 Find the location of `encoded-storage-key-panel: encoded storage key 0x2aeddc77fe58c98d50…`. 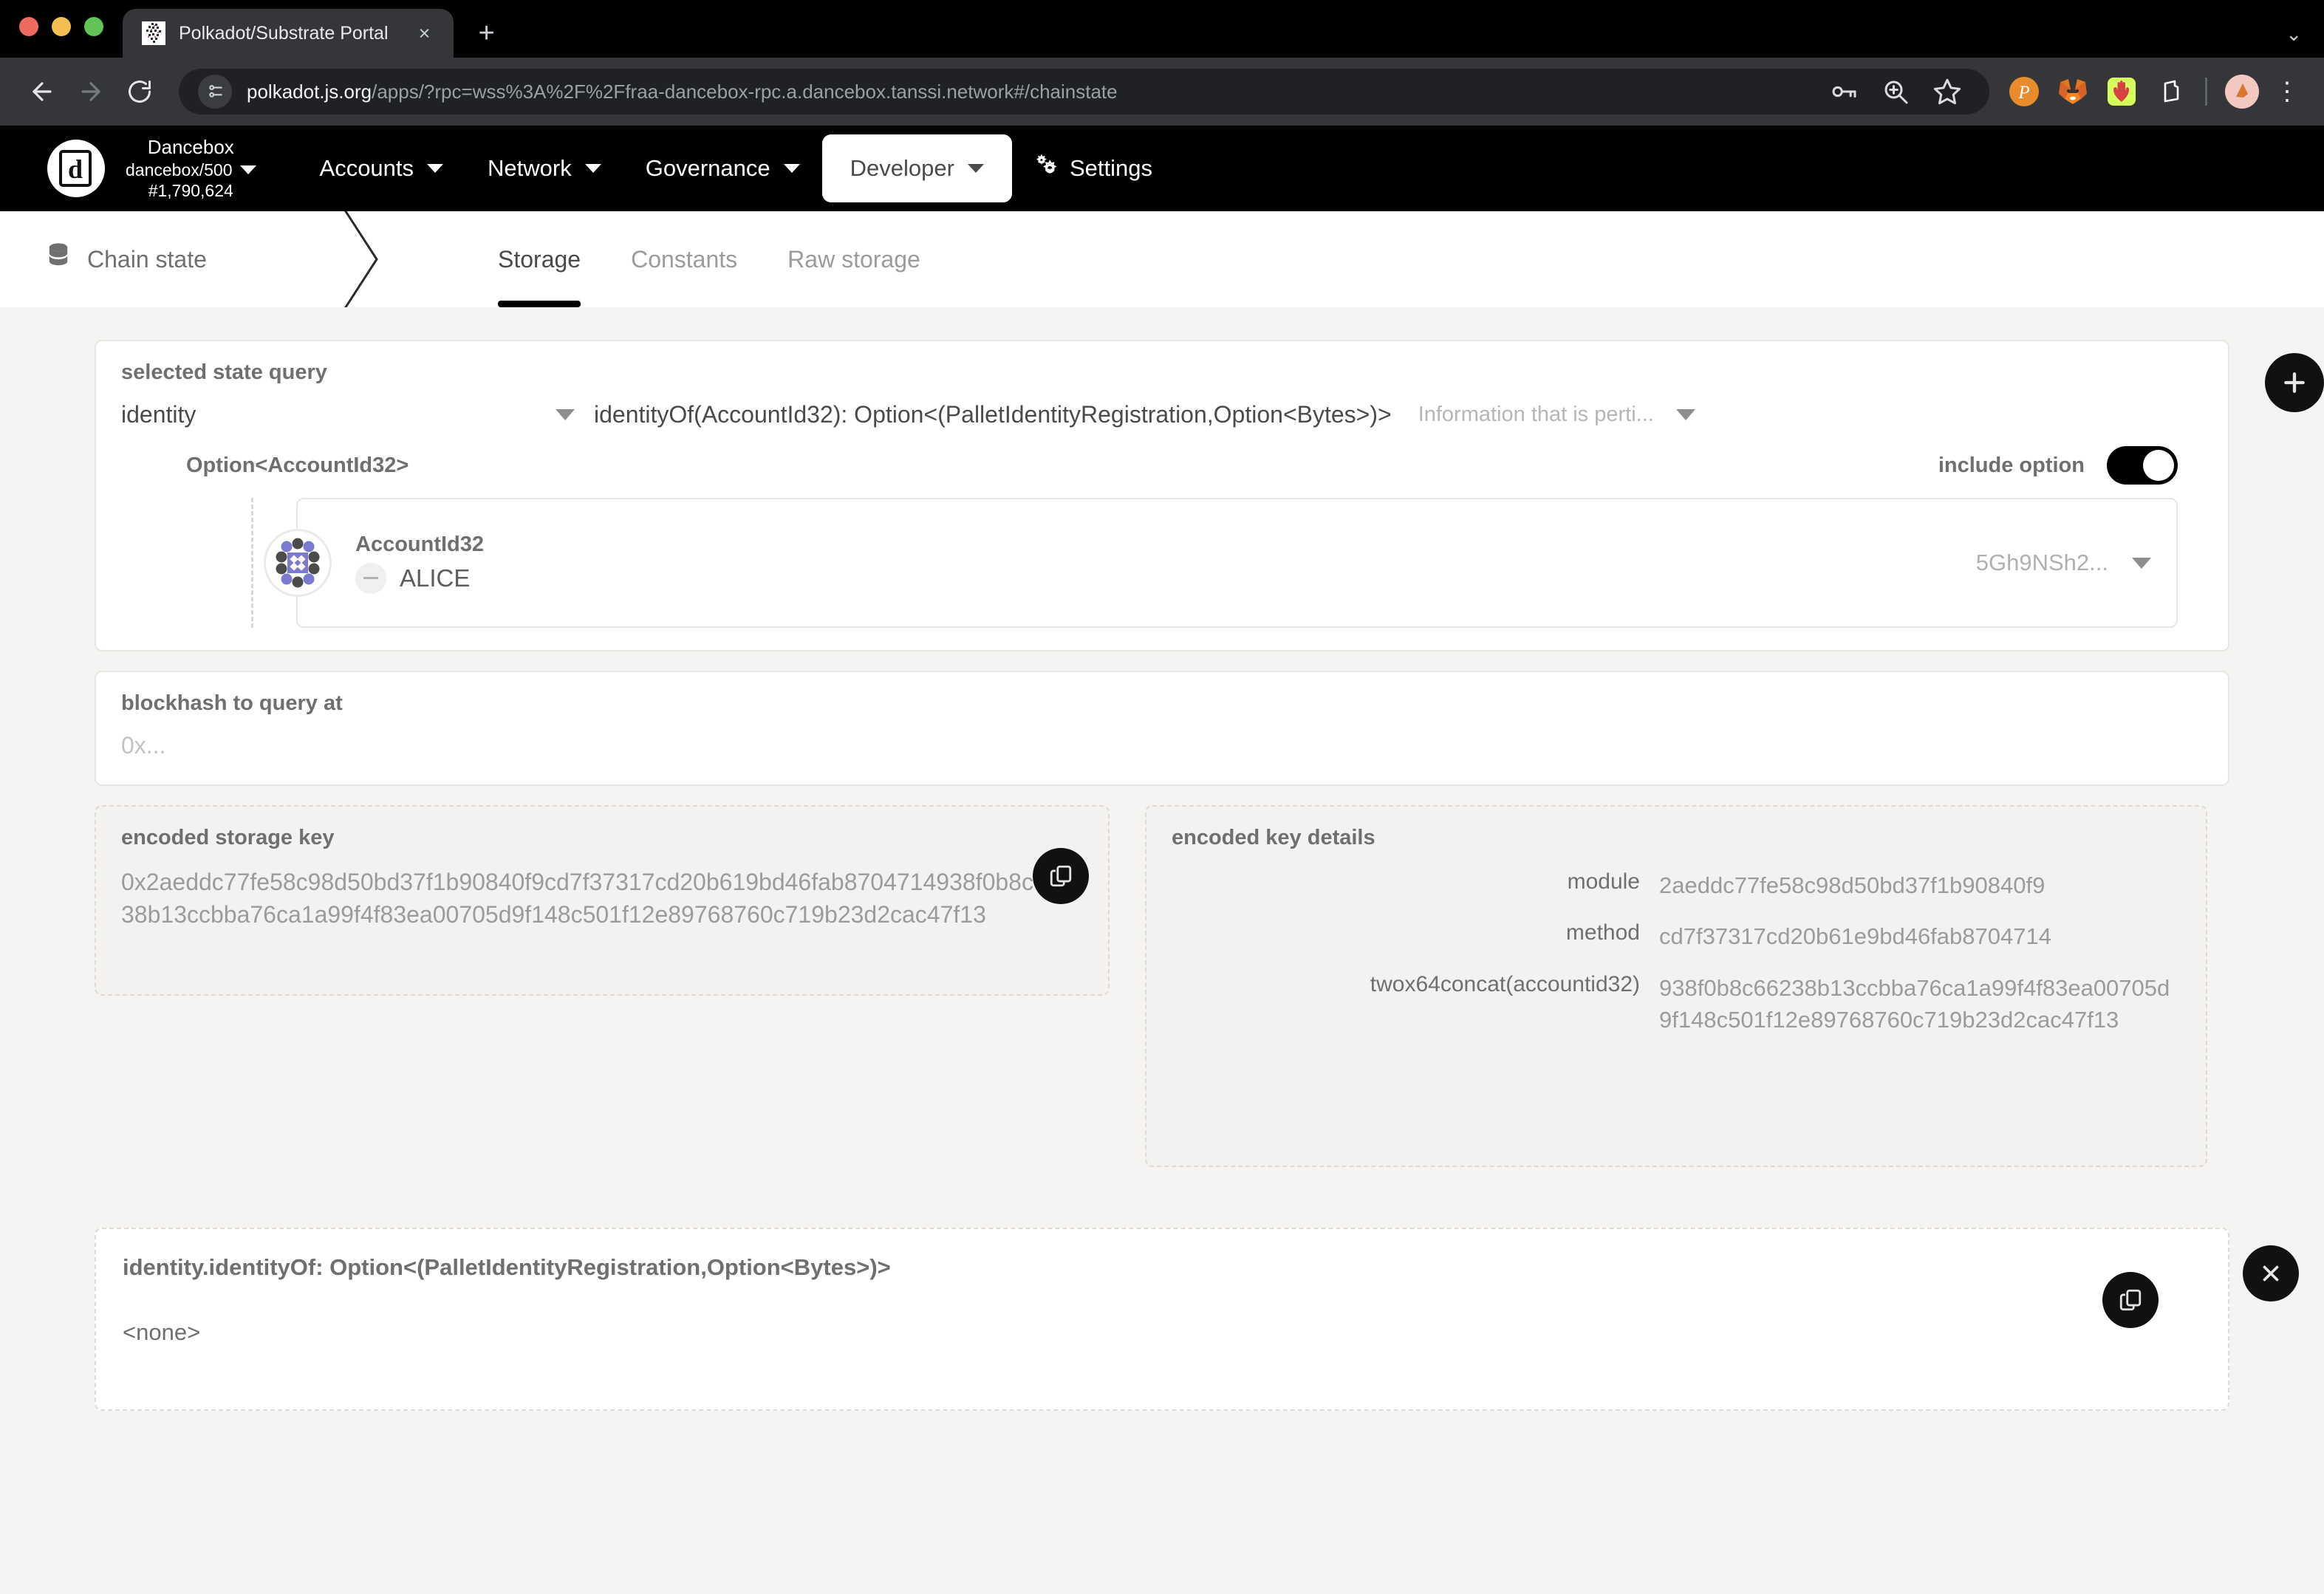

encoded-storage-key-panel: encoded storage key 0x2aeddc77fe58c98d50… is located at coordinates (602, 901).